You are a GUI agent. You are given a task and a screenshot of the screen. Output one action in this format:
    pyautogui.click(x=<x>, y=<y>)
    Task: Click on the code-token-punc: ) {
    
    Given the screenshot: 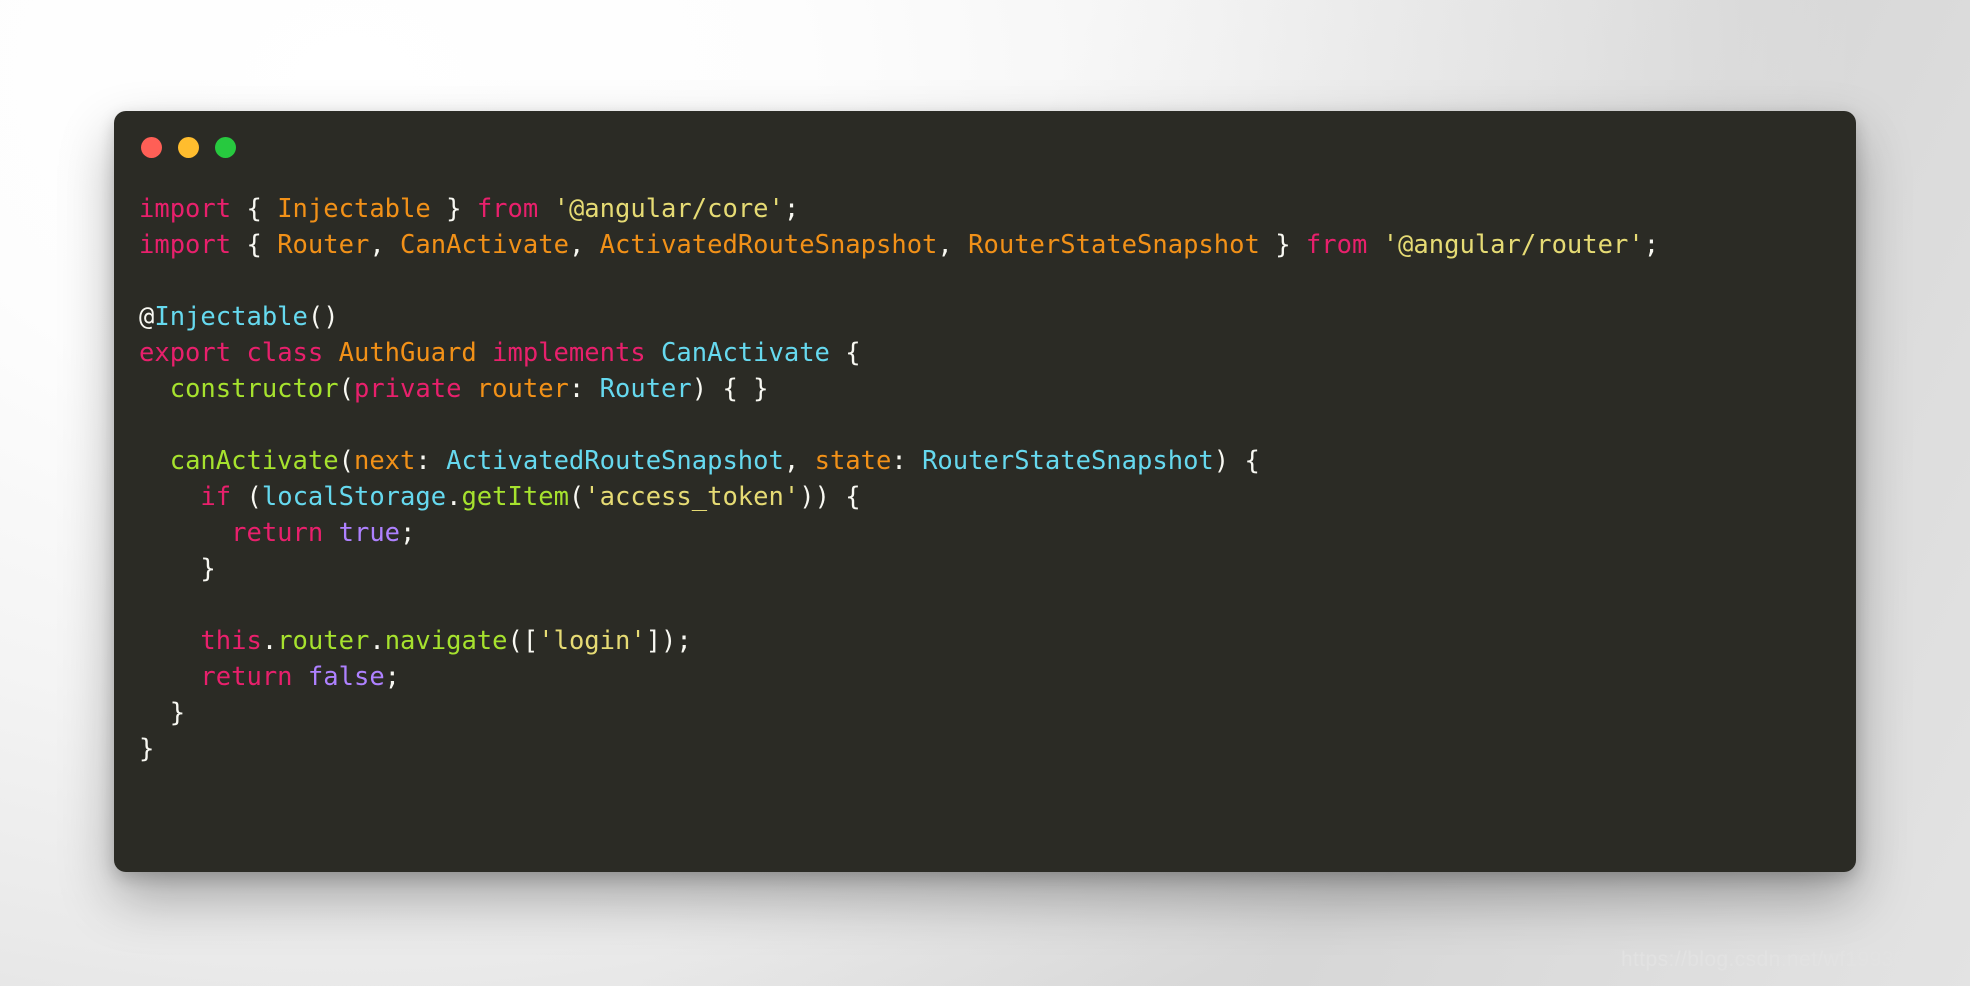 What is the action you would take?
    pyautogui.click(x=1236, y=461)
    